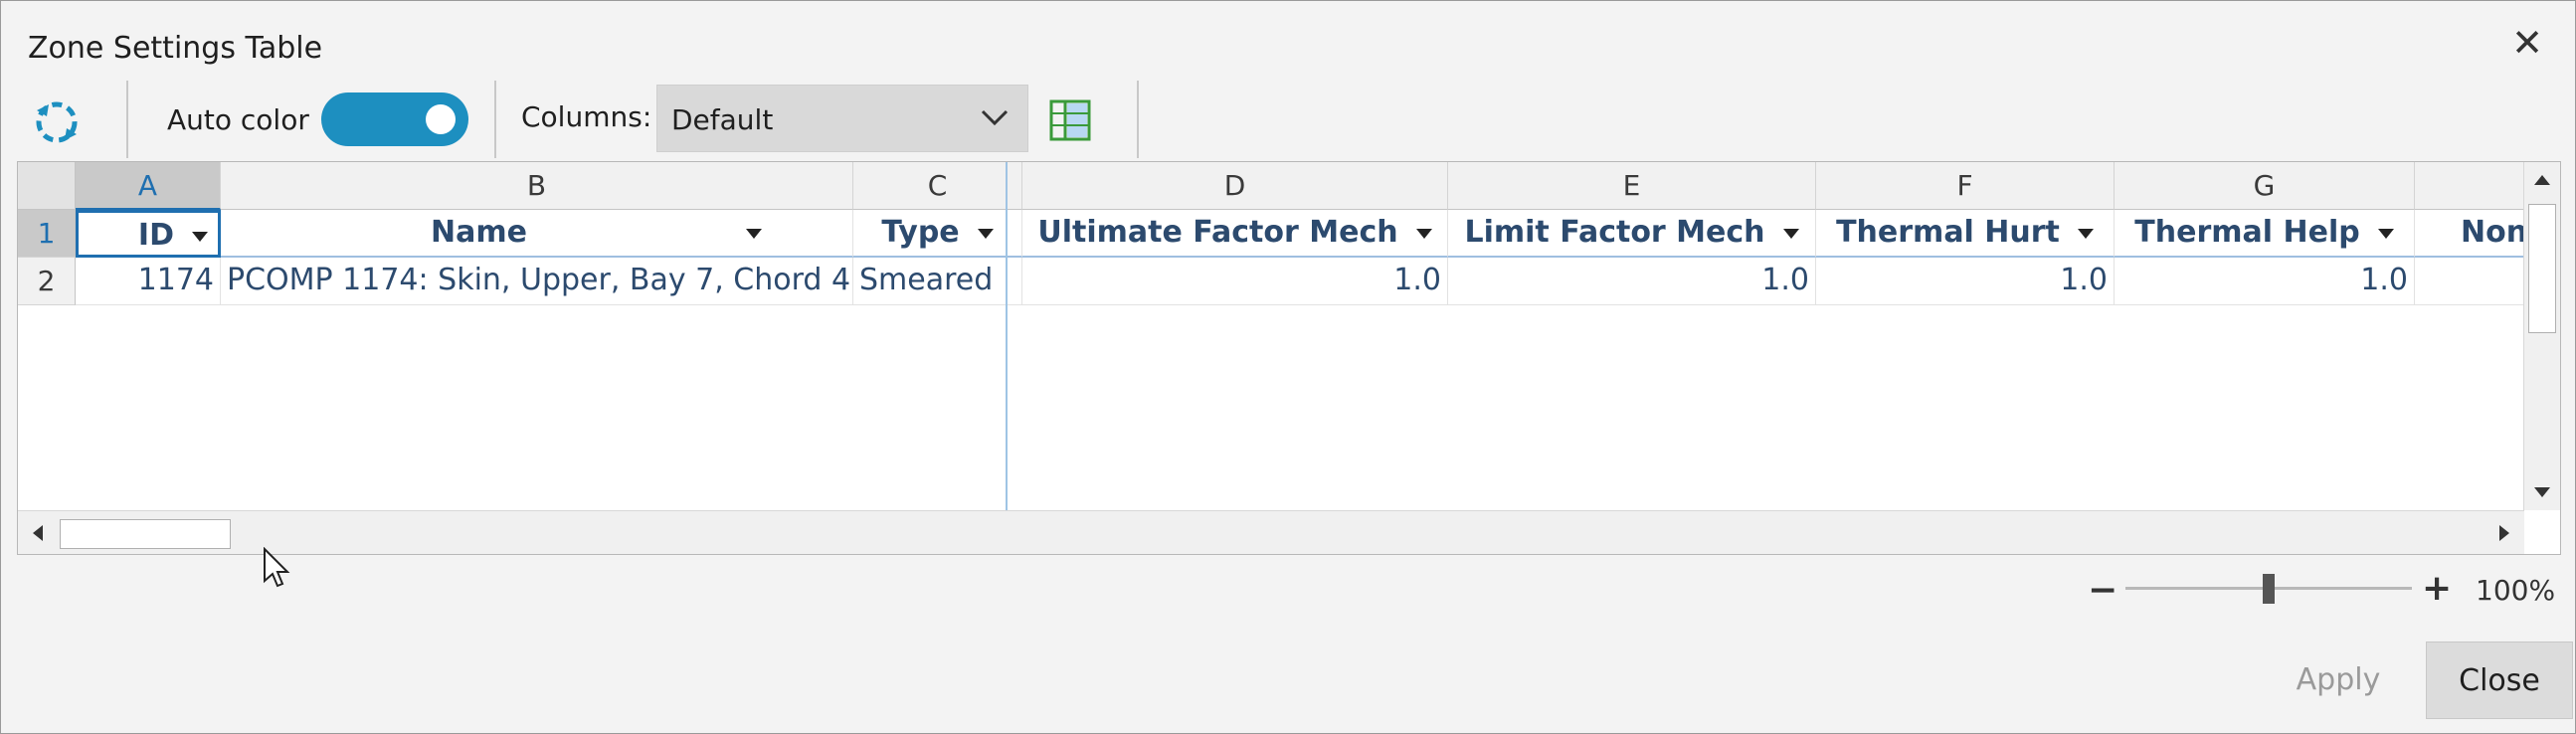  Describe the element at coordinates (148, 186) in the screenshot. I see `column-header-a: A` at that location.